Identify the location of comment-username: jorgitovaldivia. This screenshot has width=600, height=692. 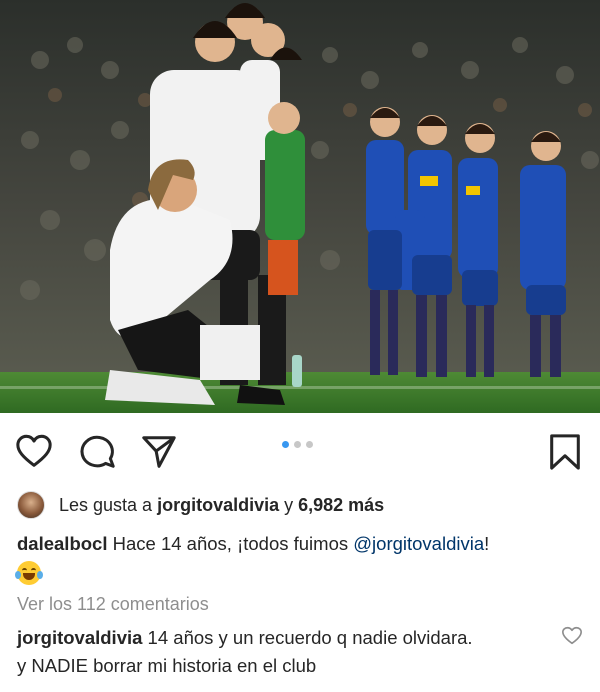
(79, 637).